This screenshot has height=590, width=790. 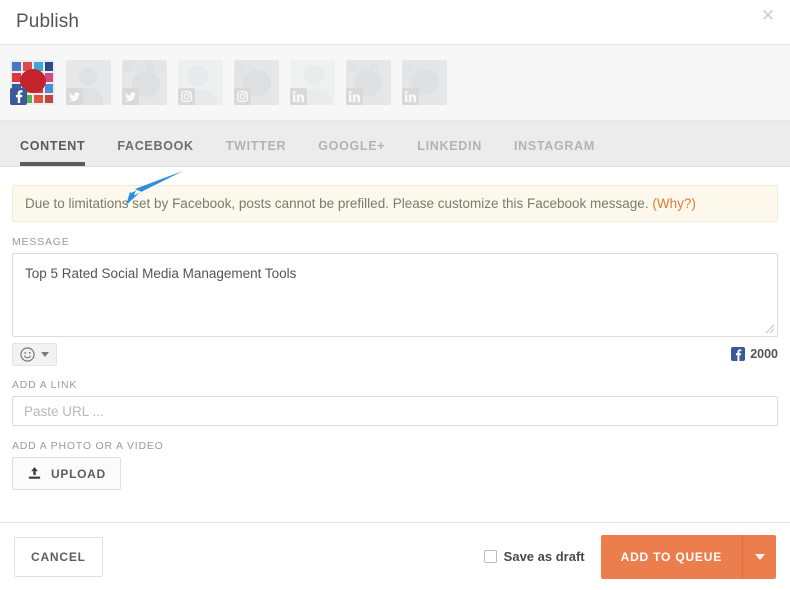 What do you see at coordinates (449, 152) in the screenshot?
I see `tab-linkedin: LINKEDIN` at bounding box center [449, 152].